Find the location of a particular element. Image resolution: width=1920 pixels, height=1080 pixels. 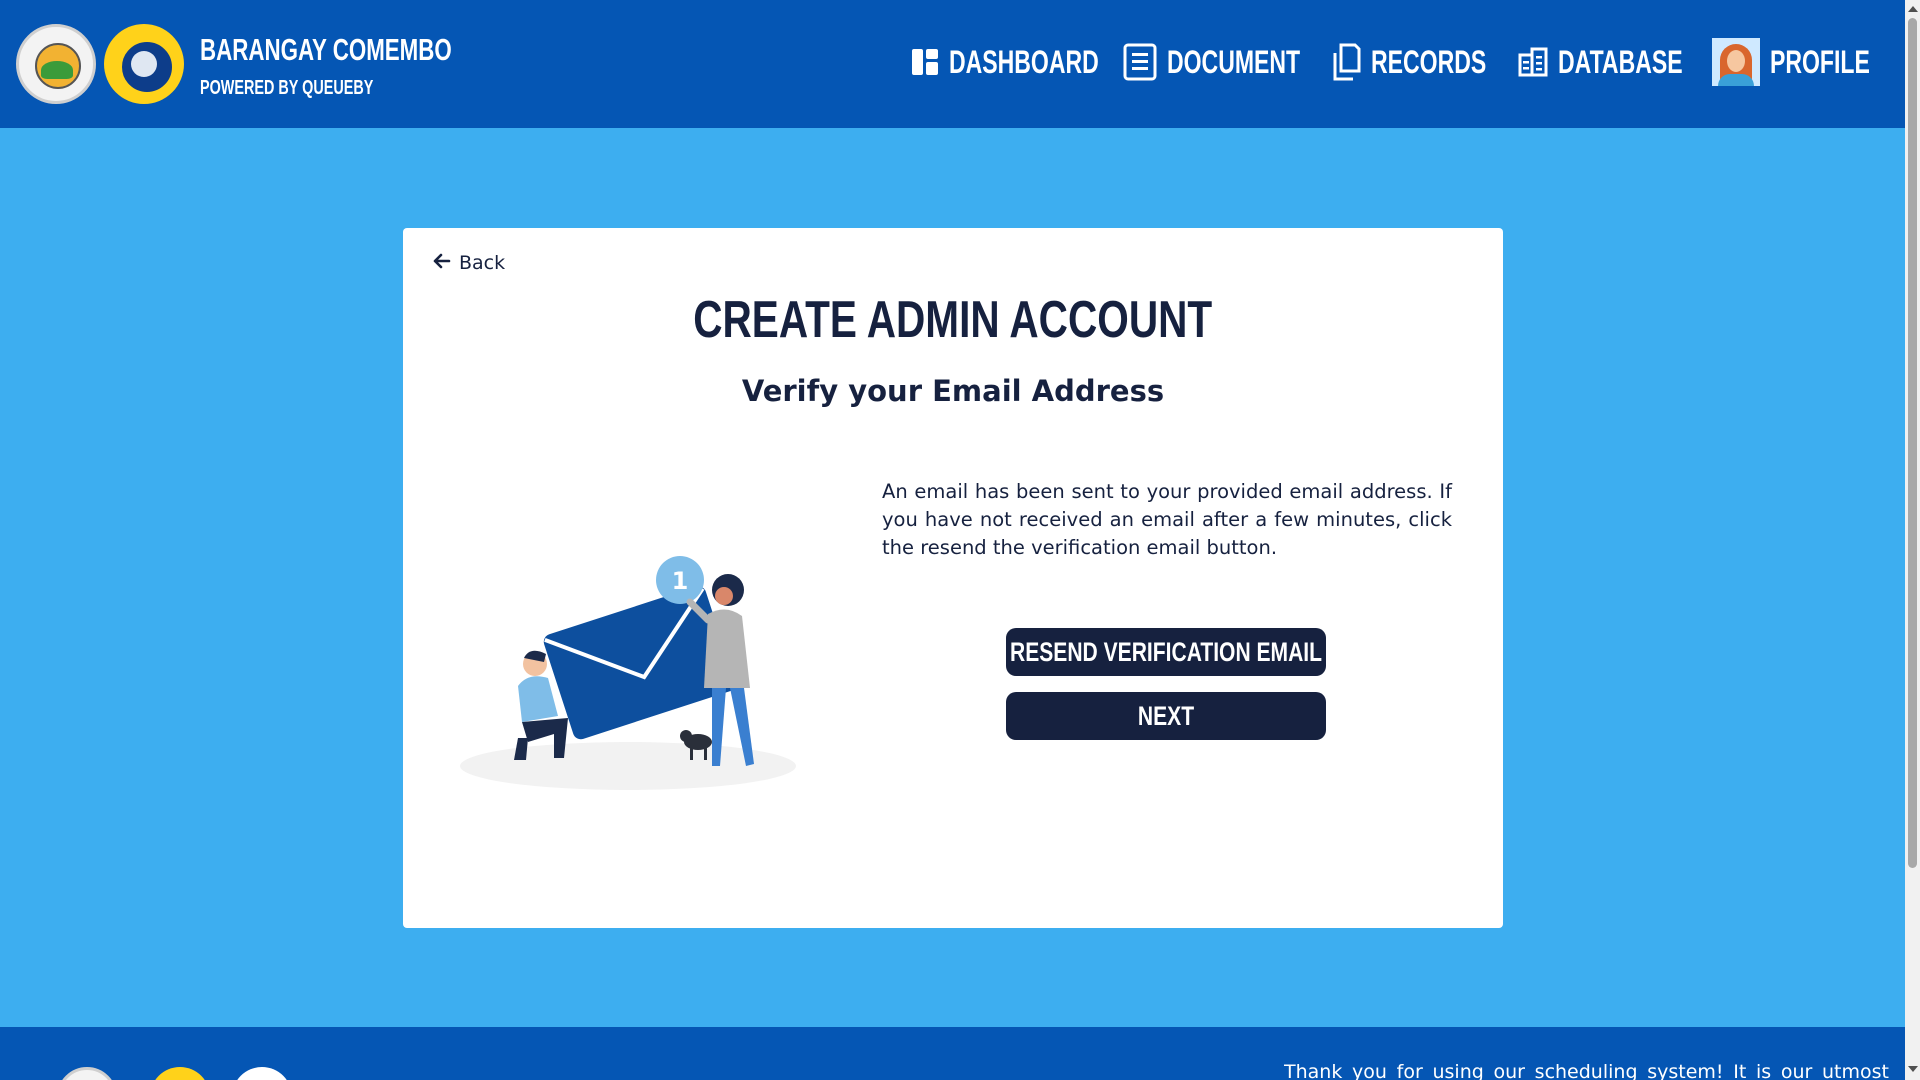

records-icon is located at coordinates (1346, 62).